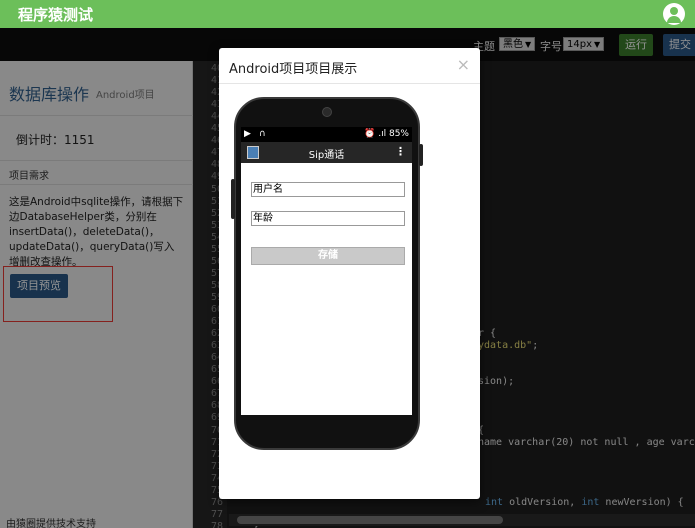 This screenshot has height=528, width=695. What do you see at coordinates (328, 256) in the screenshot?
I see `save-button: 存储` at bounding box center [328, 256].